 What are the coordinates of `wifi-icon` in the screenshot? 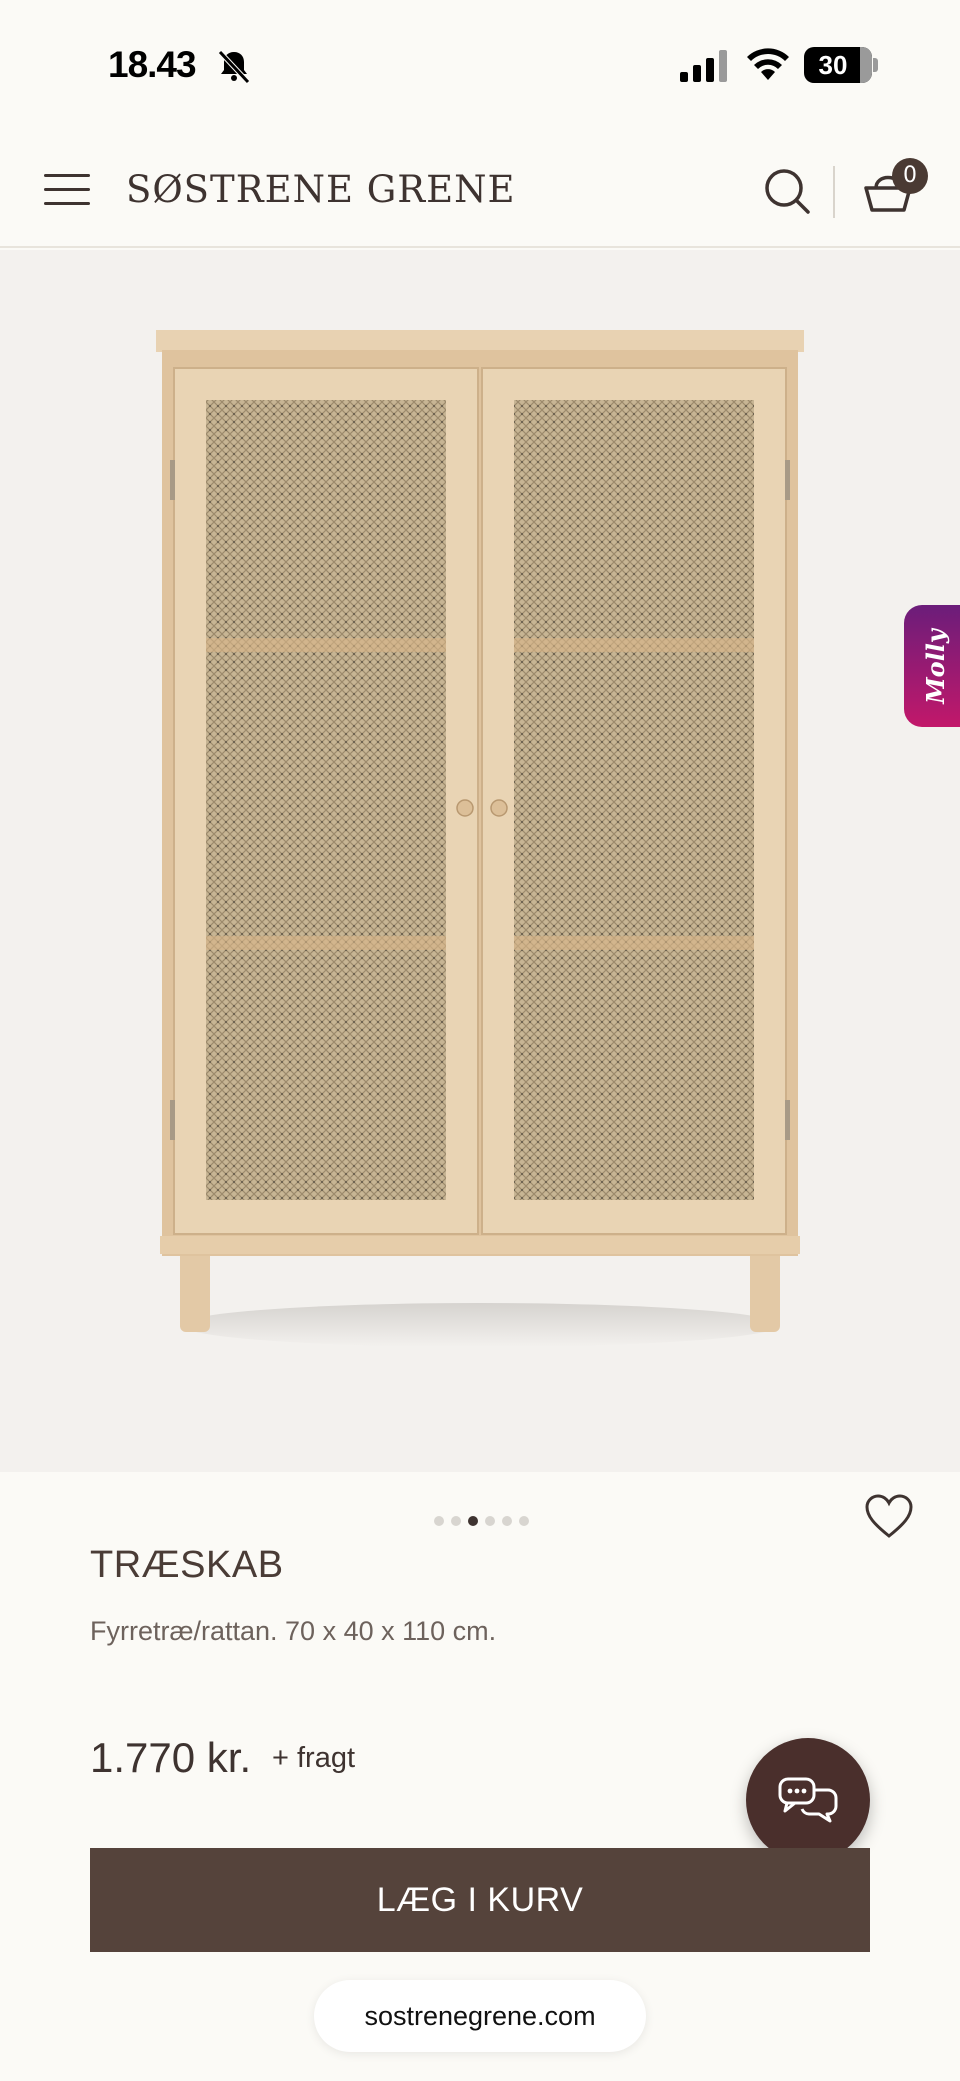 It's located at (768, 64).